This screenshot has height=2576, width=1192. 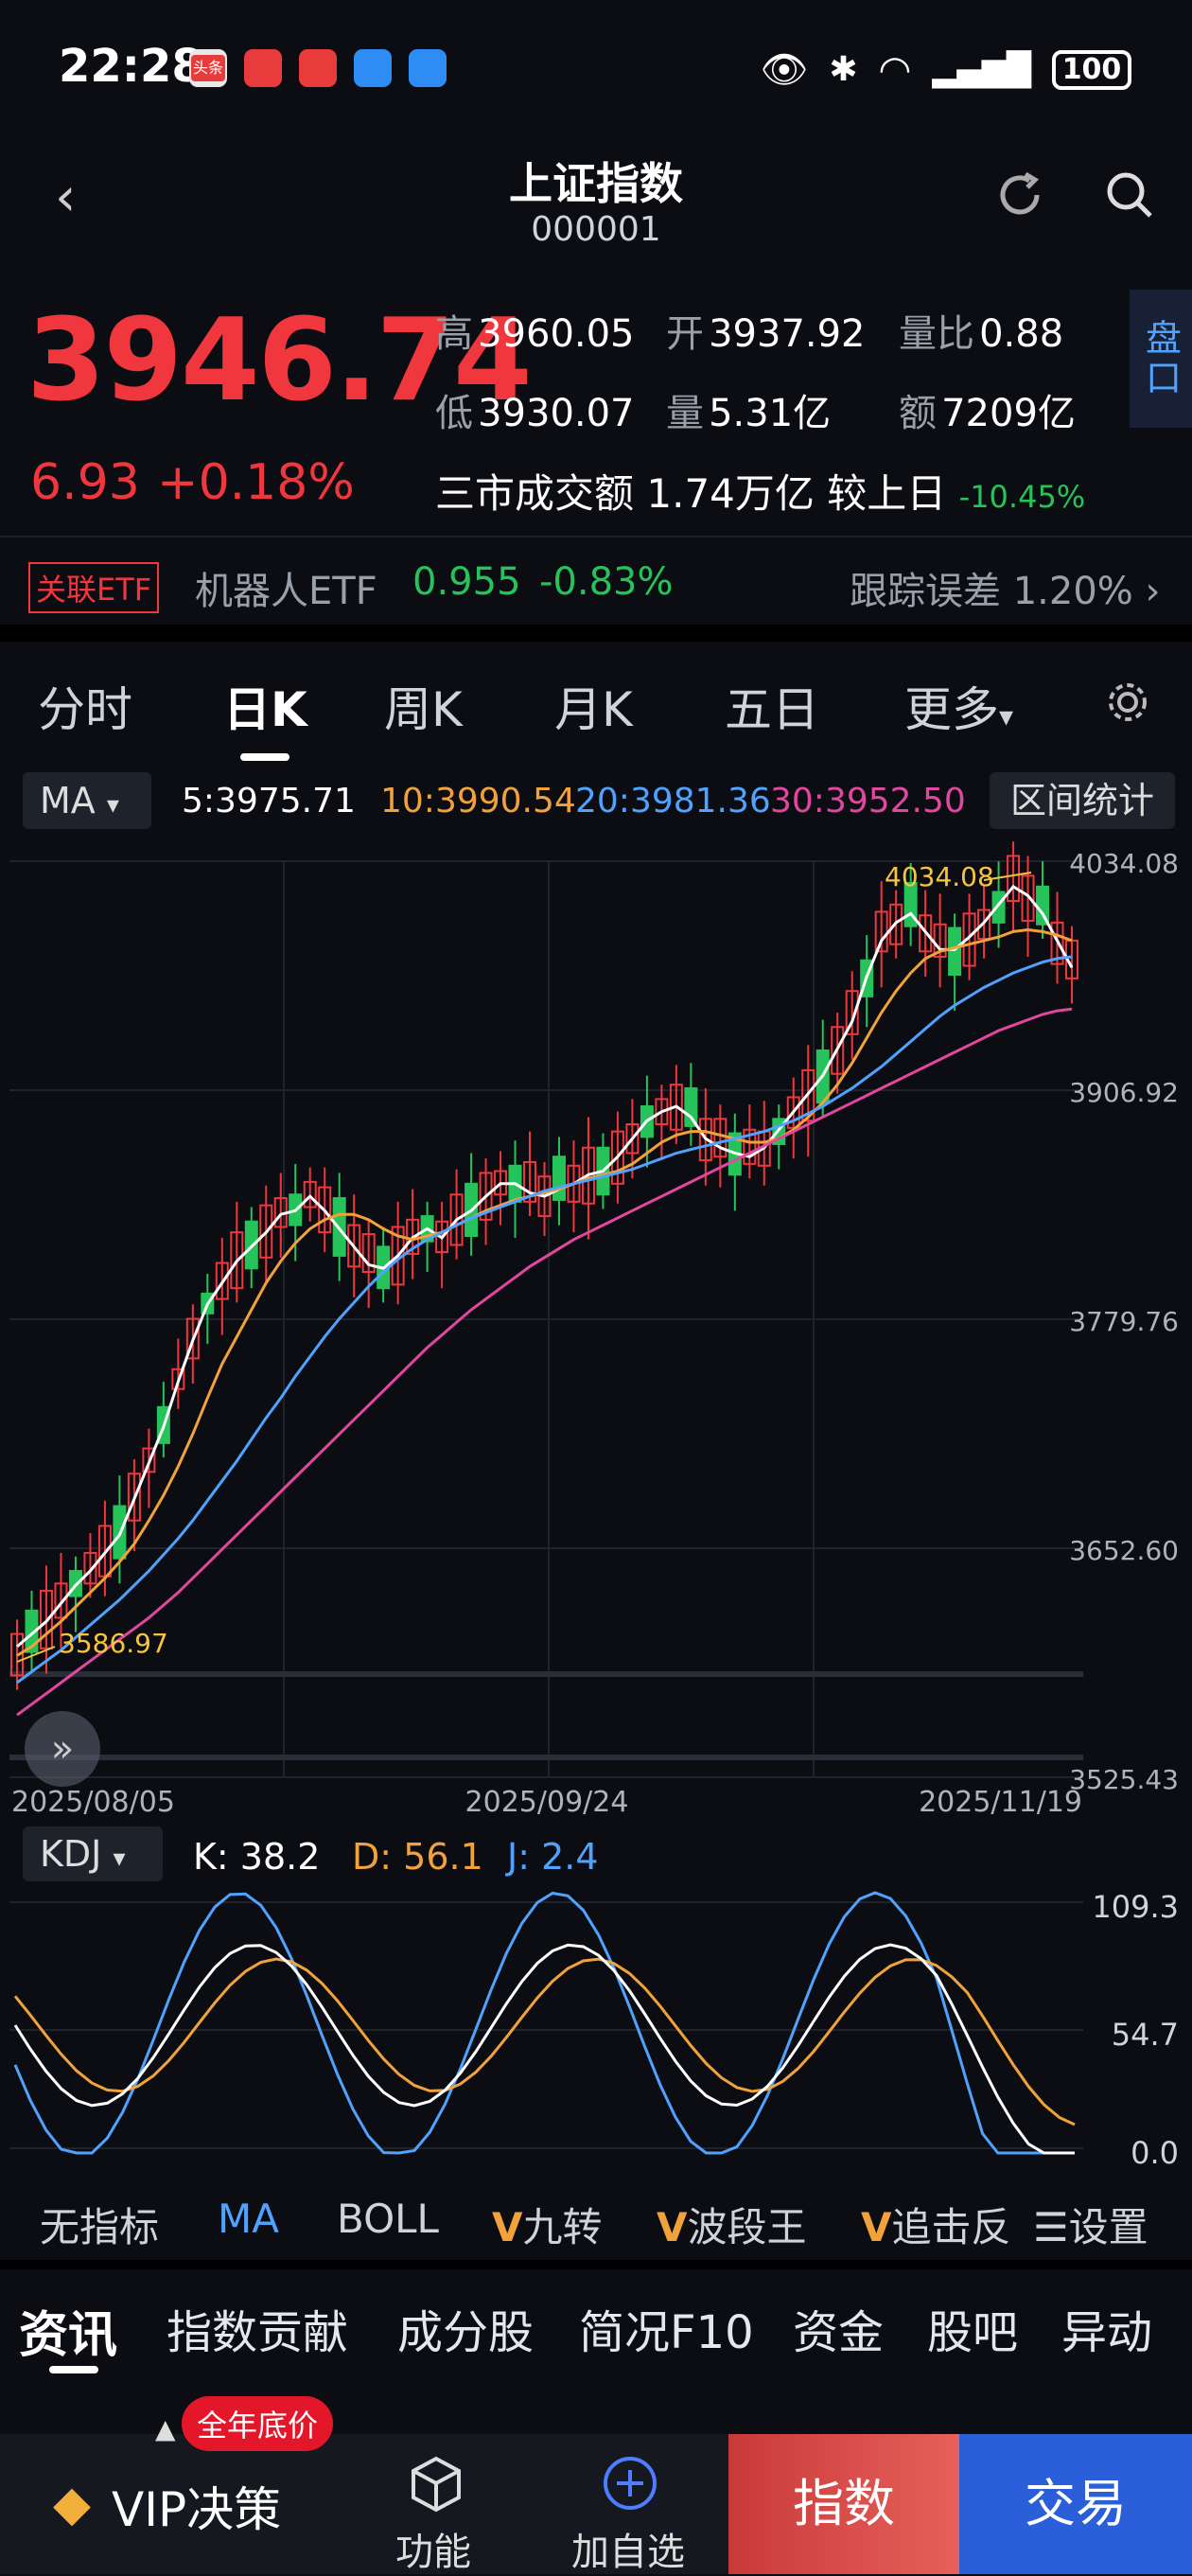 I want to click on status-icons: 👁 ✱ ◠ ▂▄▆█ 100, so click(x=946, y=69).